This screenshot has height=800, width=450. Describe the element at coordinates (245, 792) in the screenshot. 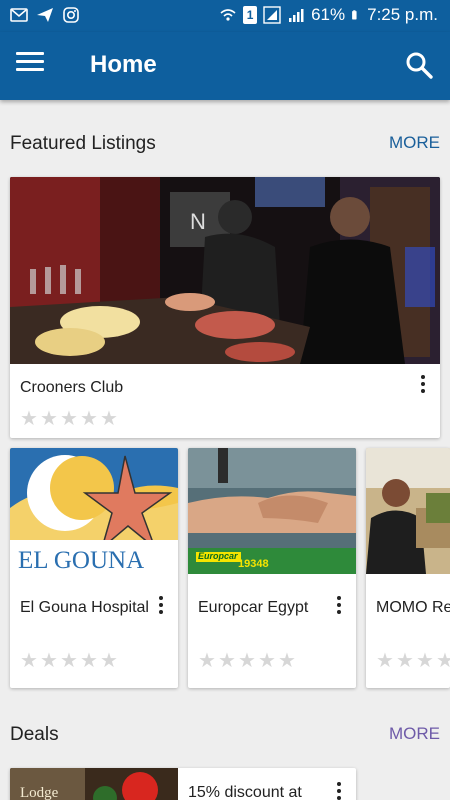

I see `deal-title: 15% discount at` at that location.